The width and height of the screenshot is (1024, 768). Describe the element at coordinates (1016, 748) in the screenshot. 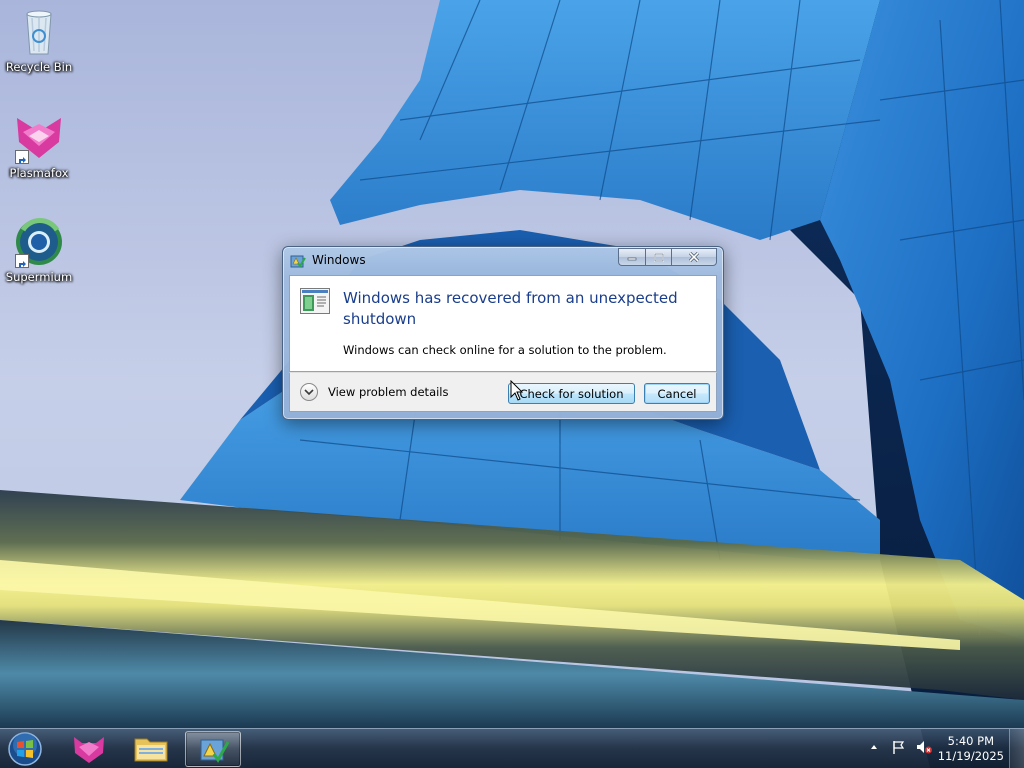

I see `show-desktop-button` at that location.